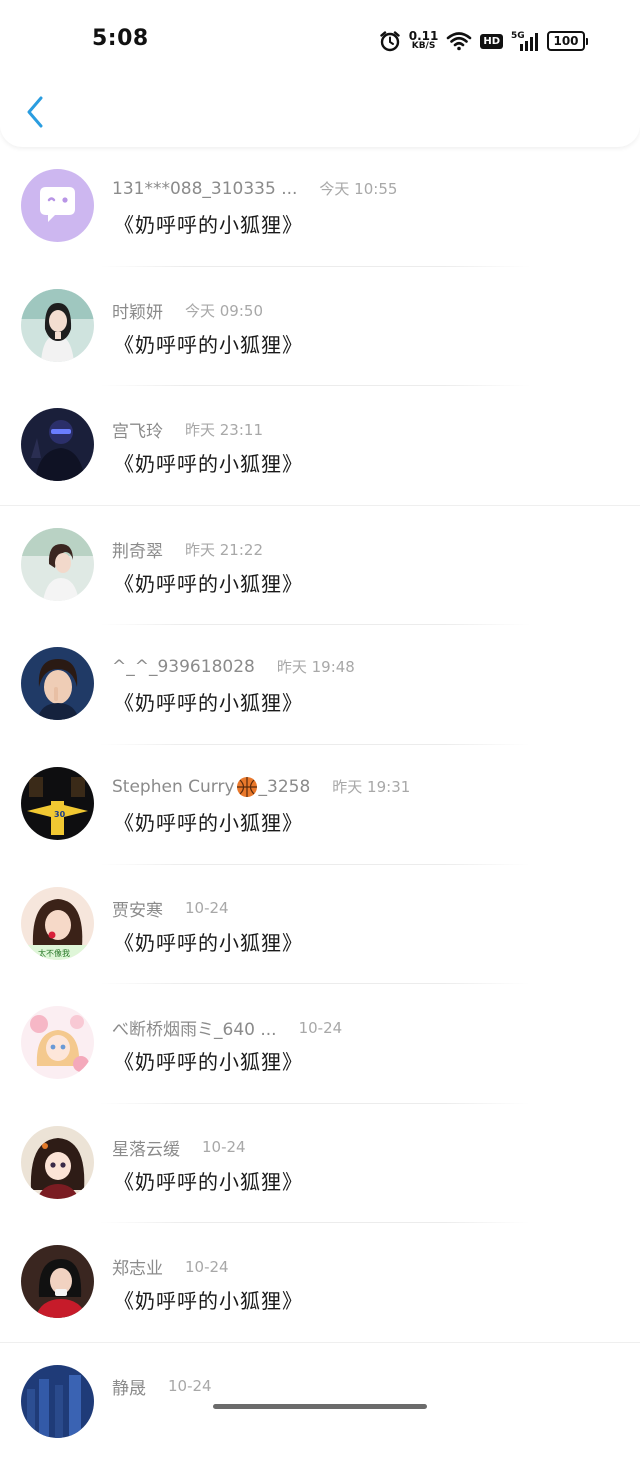  I want to click on battery-indicator: 100, so click(567, 41).